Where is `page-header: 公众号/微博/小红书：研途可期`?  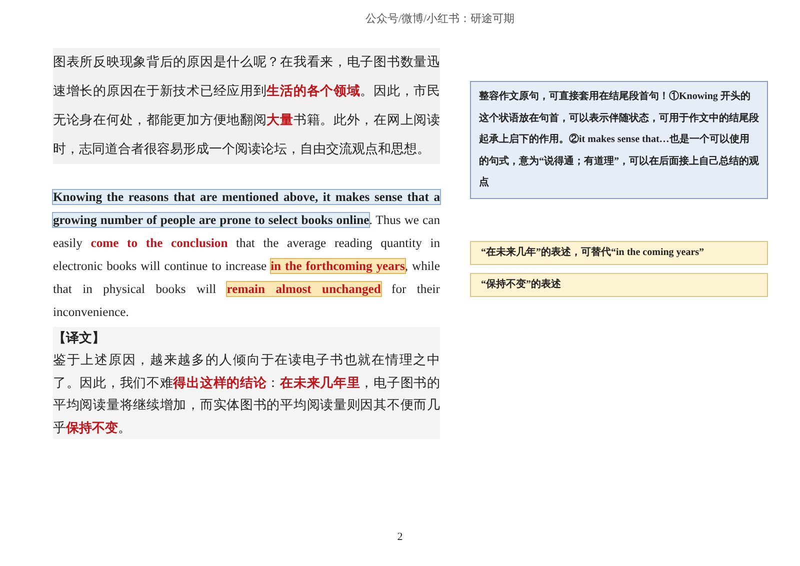 page-header: 公众号/微博/小红书：研途可期 is located at coordinates (440, 19).